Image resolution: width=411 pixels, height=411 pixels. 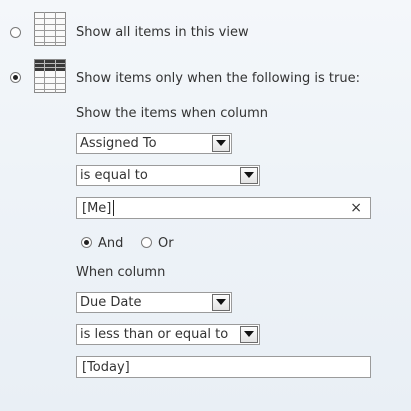 I want to click on condition1-column-select: Assigned To, so click(x=154, y=143).